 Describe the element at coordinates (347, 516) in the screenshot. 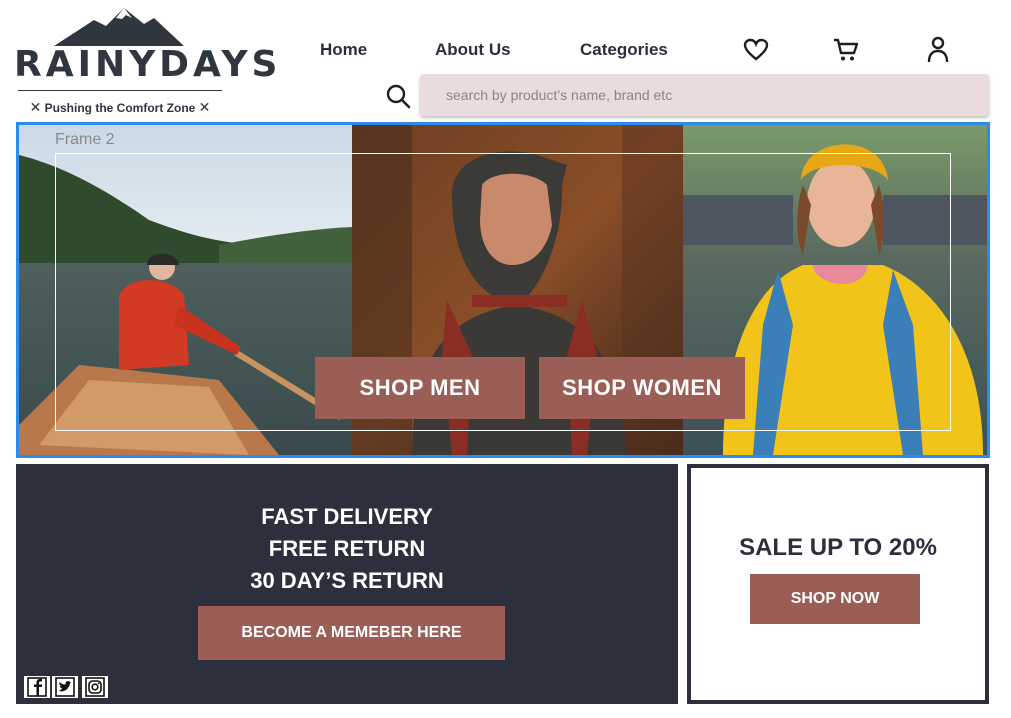

I see `promo-fast-delivery: FAST DELIVERY` at that location.